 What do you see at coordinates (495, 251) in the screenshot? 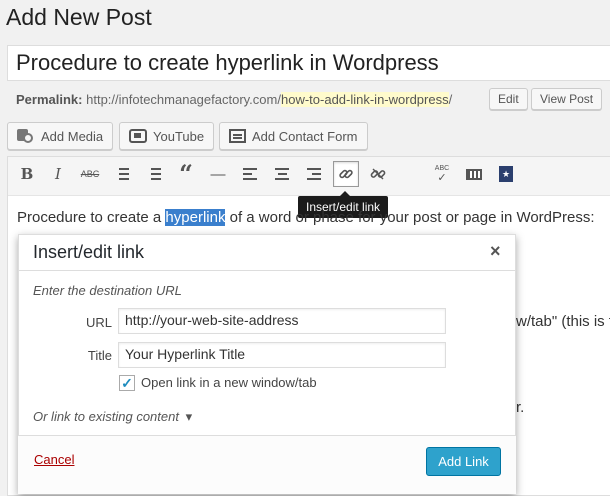
I see `close-icon: ×` at bounding box center [495, 251].